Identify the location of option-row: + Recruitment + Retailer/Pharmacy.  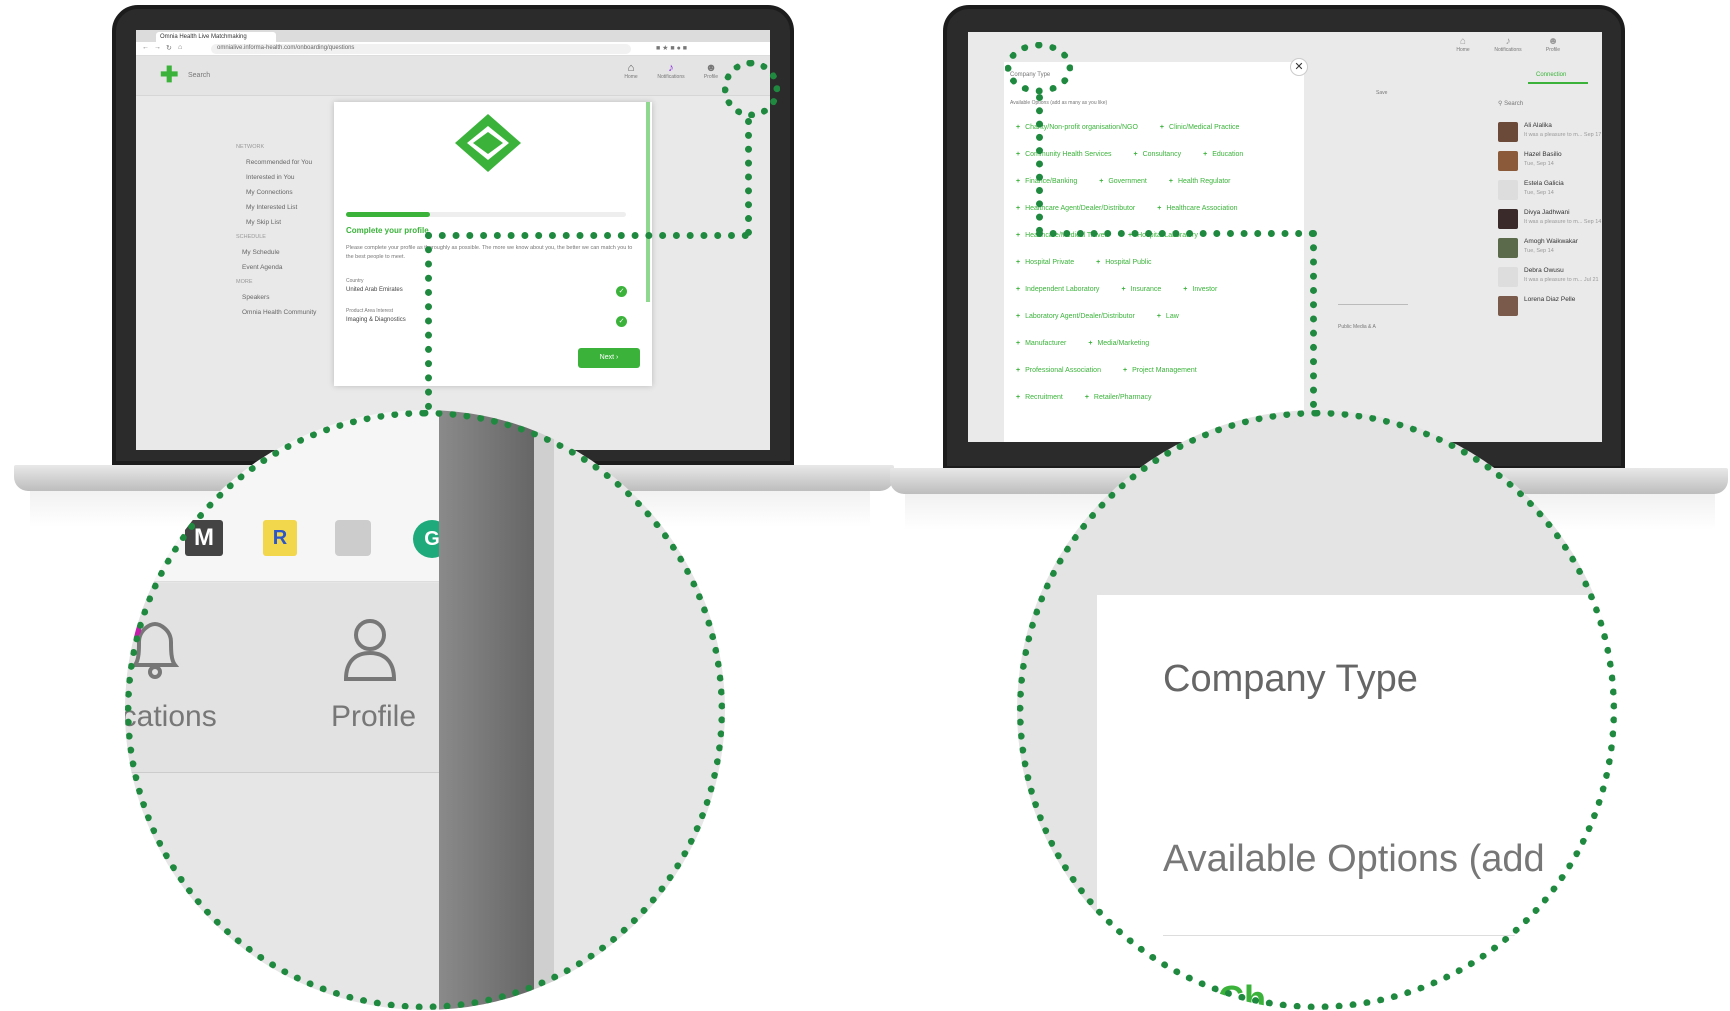
(1158, 397).